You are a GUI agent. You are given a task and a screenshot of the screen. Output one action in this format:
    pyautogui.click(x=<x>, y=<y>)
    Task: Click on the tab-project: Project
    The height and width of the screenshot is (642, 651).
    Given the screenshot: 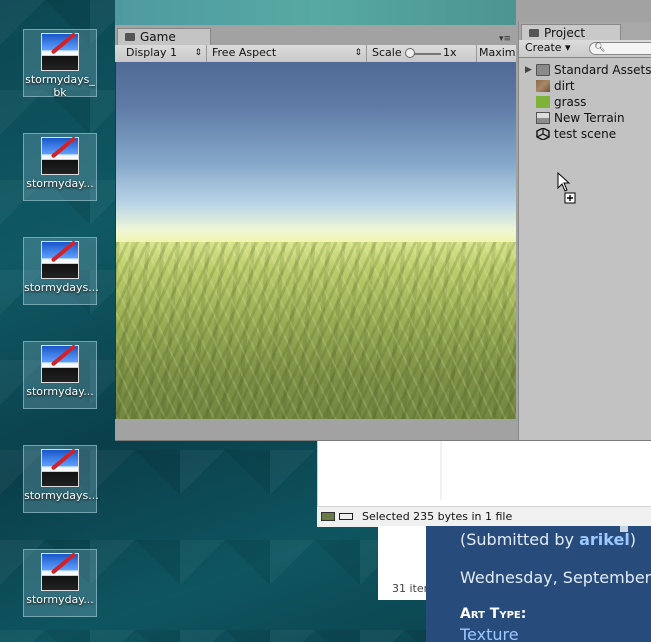 What is the action you would take?
    pyautogui.click(x=571, y=32)
    